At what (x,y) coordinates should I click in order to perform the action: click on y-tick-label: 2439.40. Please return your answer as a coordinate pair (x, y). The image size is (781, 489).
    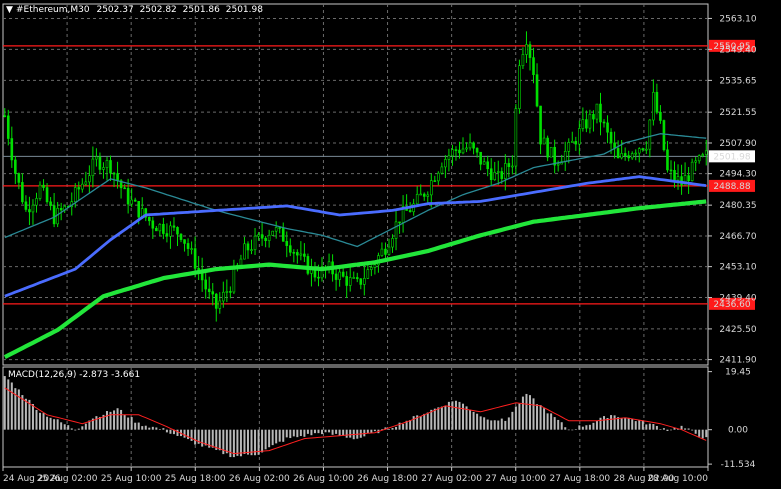
    Looking at the image, I should click on (737, 299).